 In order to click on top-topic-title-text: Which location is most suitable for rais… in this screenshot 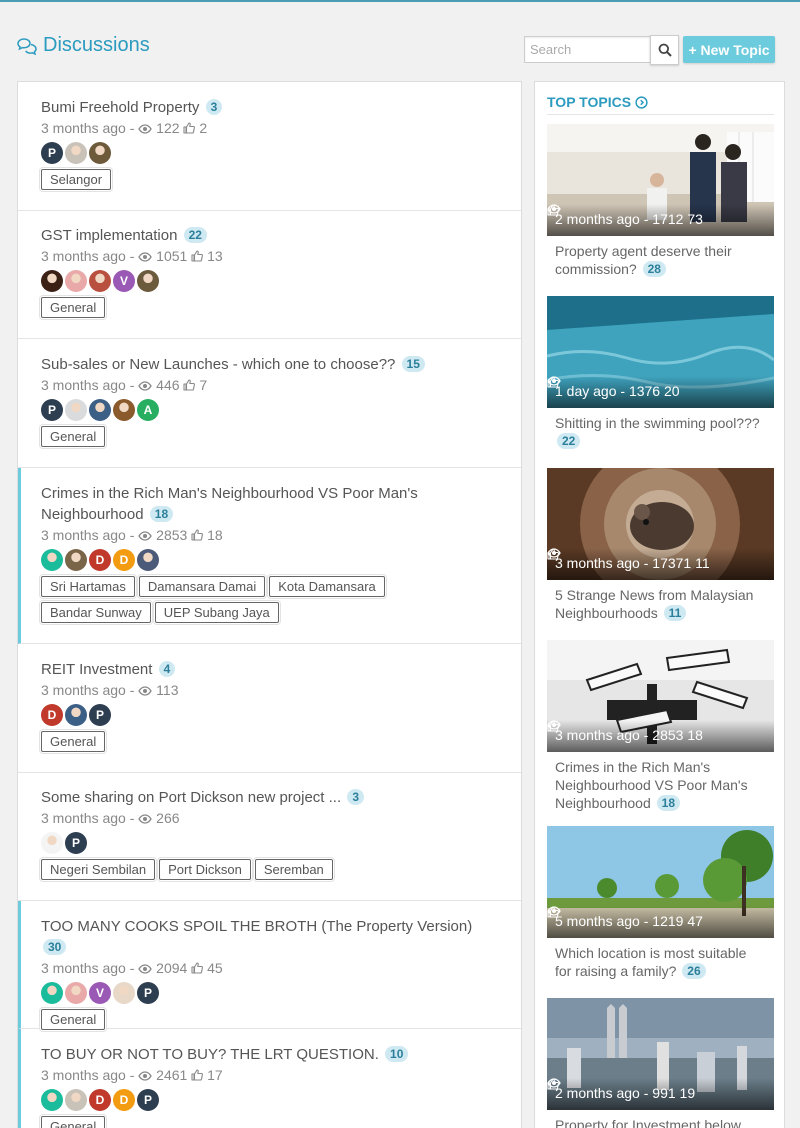, I will do `click(651, 962)`.